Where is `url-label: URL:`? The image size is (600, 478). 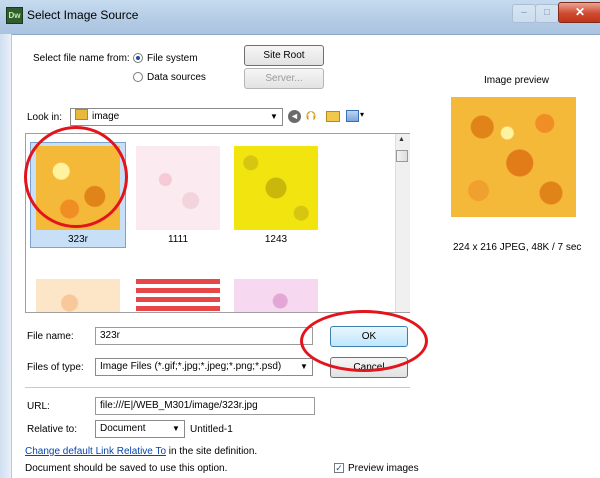 url-label: URL: is located at coordinates (38, 406).